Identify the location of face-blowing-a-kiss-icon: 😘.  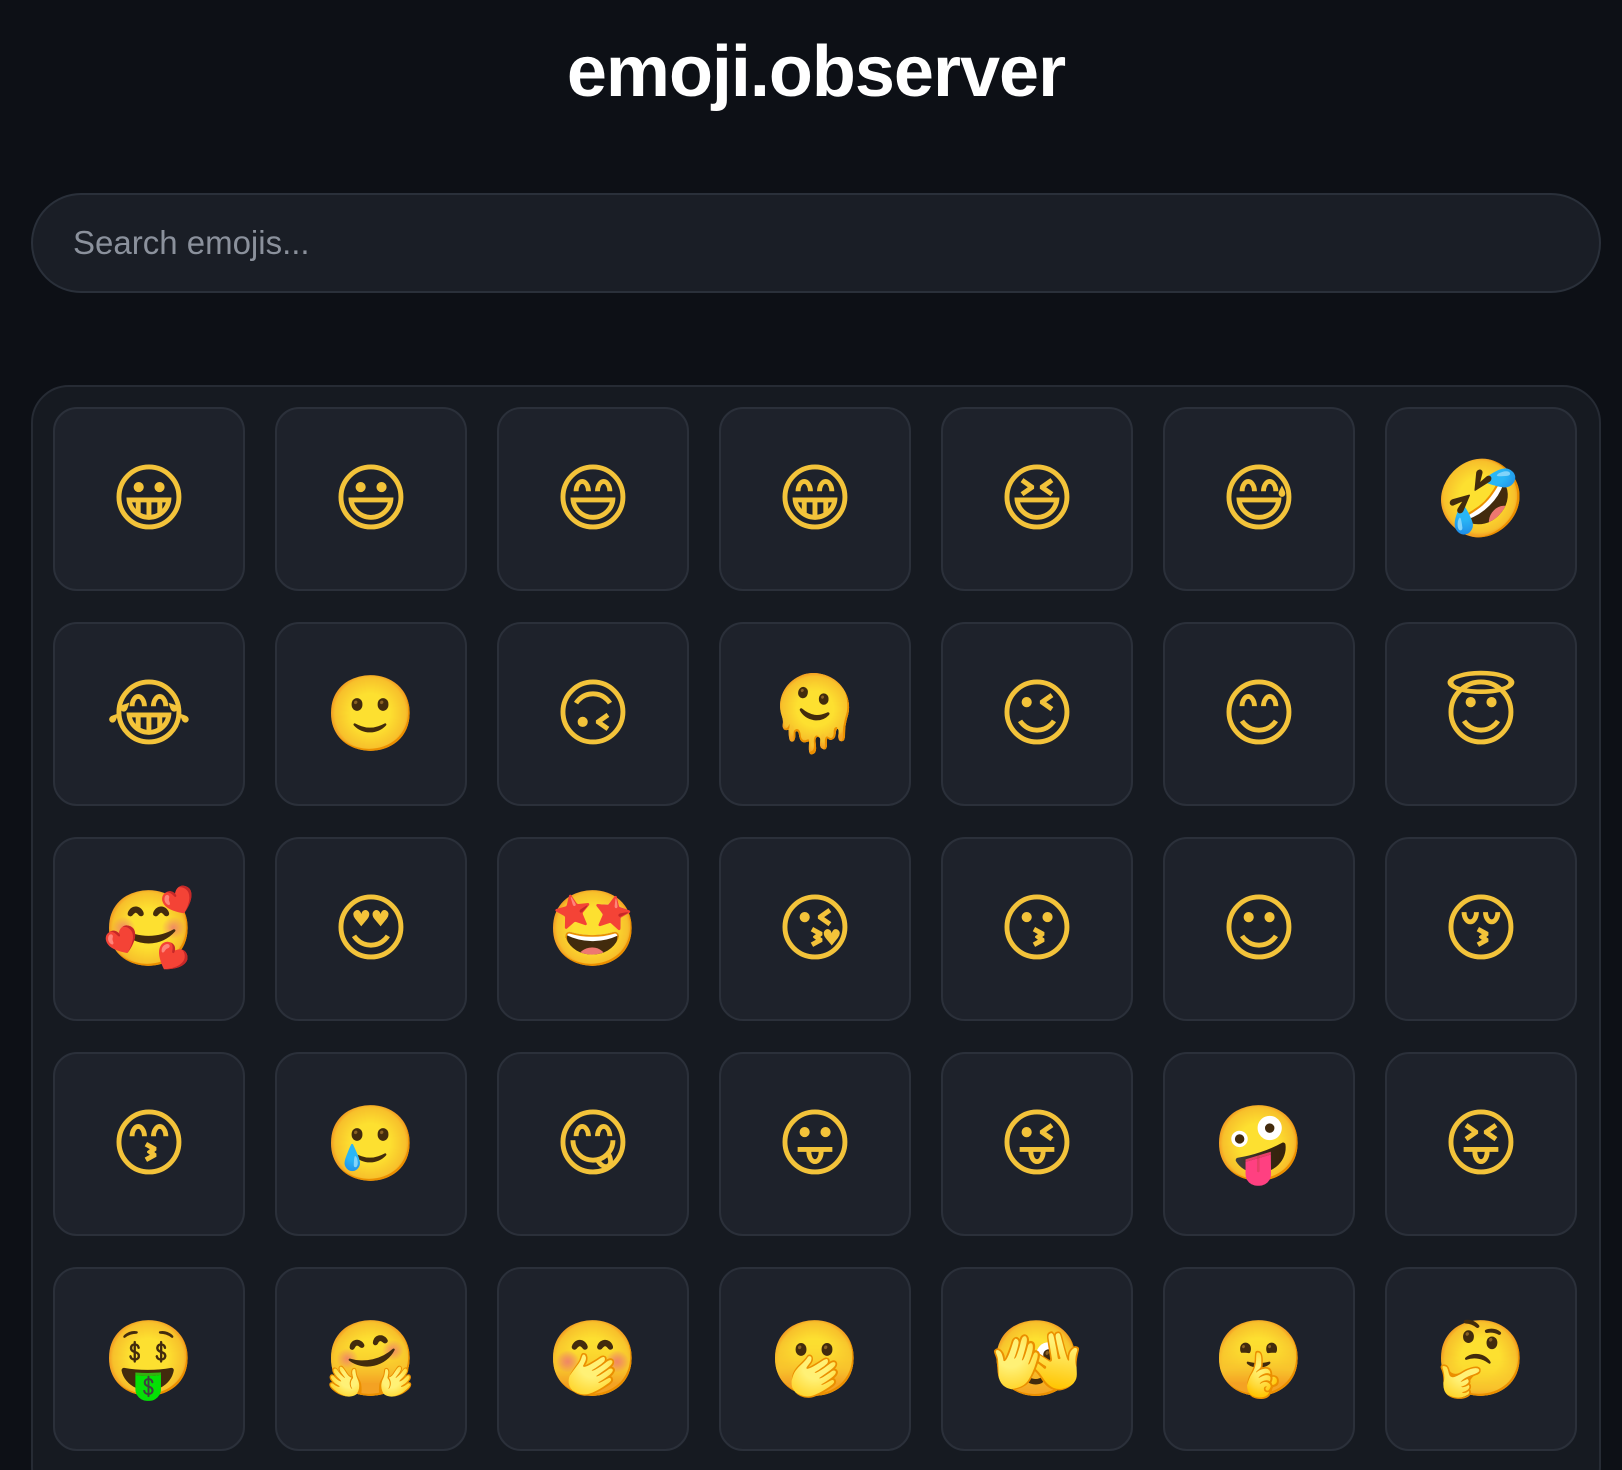
(815, 929).